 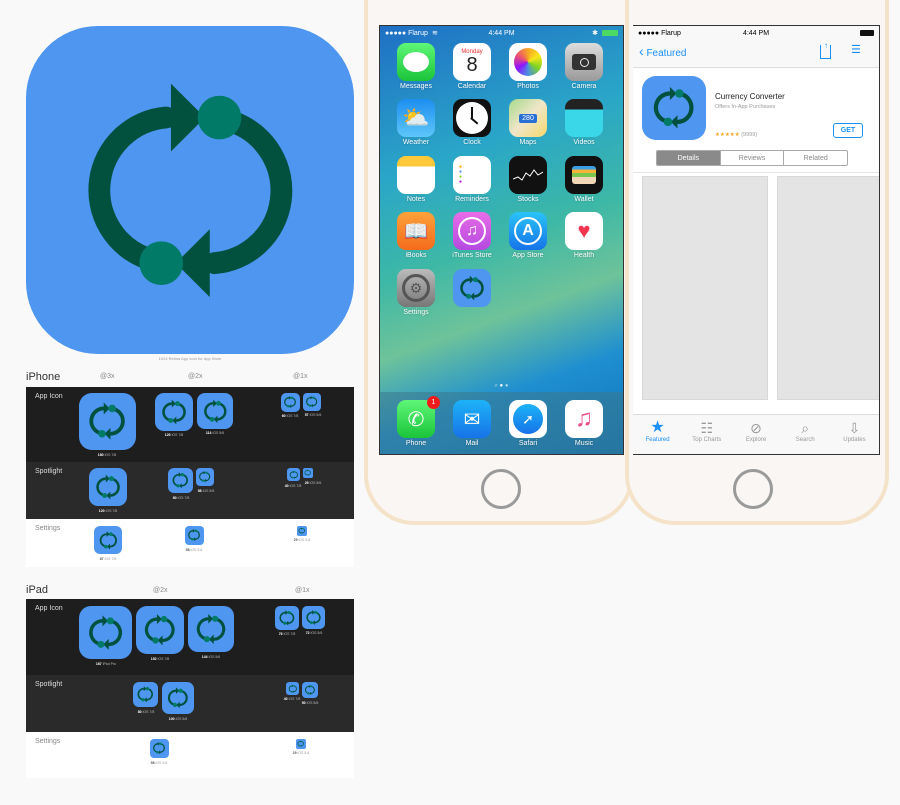 What do you see at coordinates (211, 657) in the screenshot?
I see `size-label: 144 iOS 5/6` at bounding box center [211, 657].